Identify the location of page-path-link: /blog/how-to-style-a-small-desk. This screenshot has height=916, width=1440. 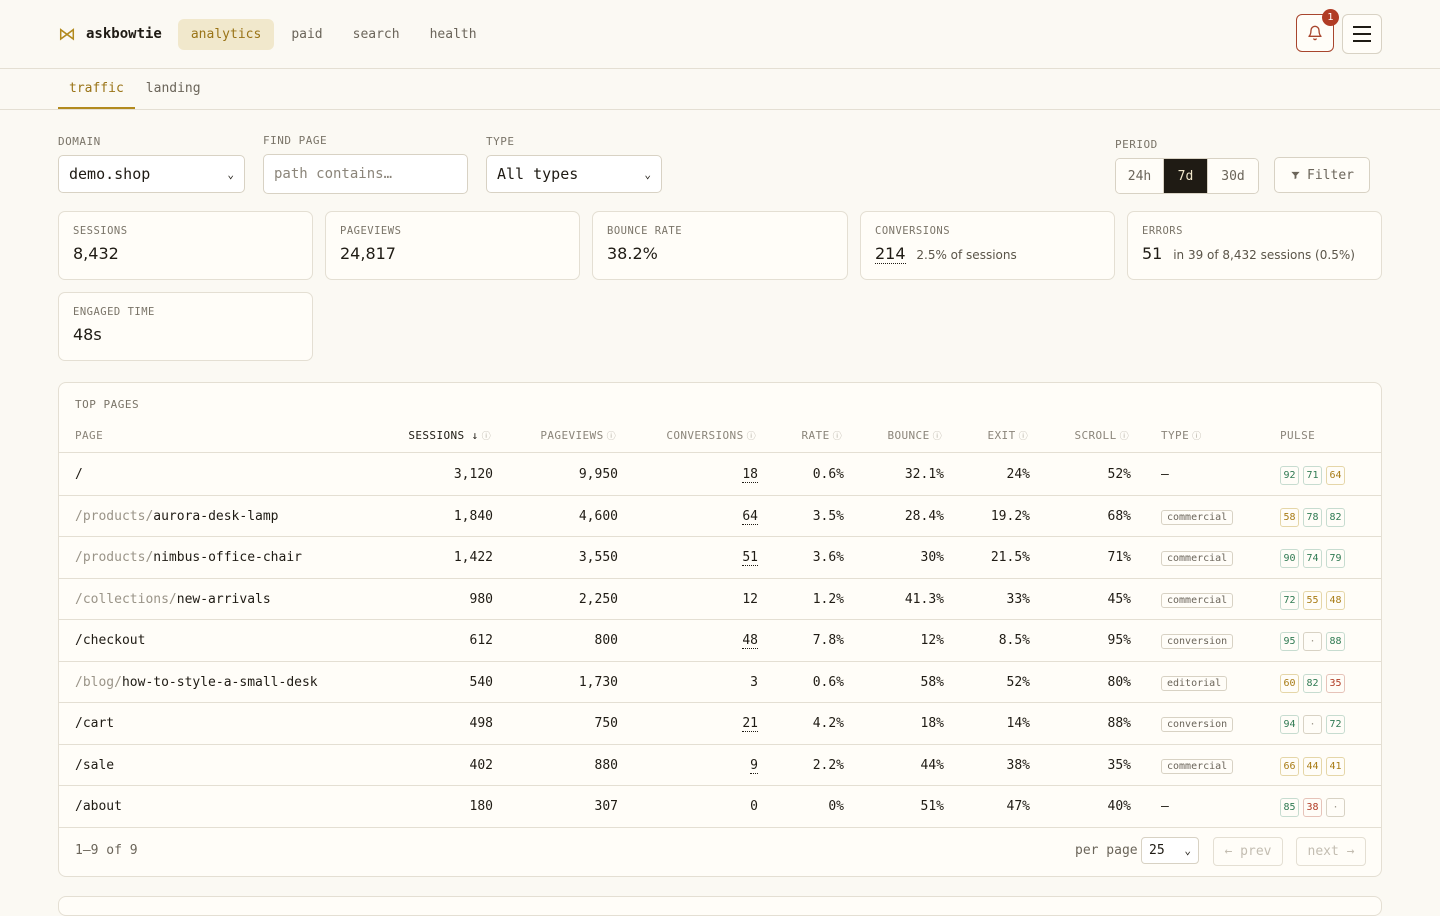
(196, 682).